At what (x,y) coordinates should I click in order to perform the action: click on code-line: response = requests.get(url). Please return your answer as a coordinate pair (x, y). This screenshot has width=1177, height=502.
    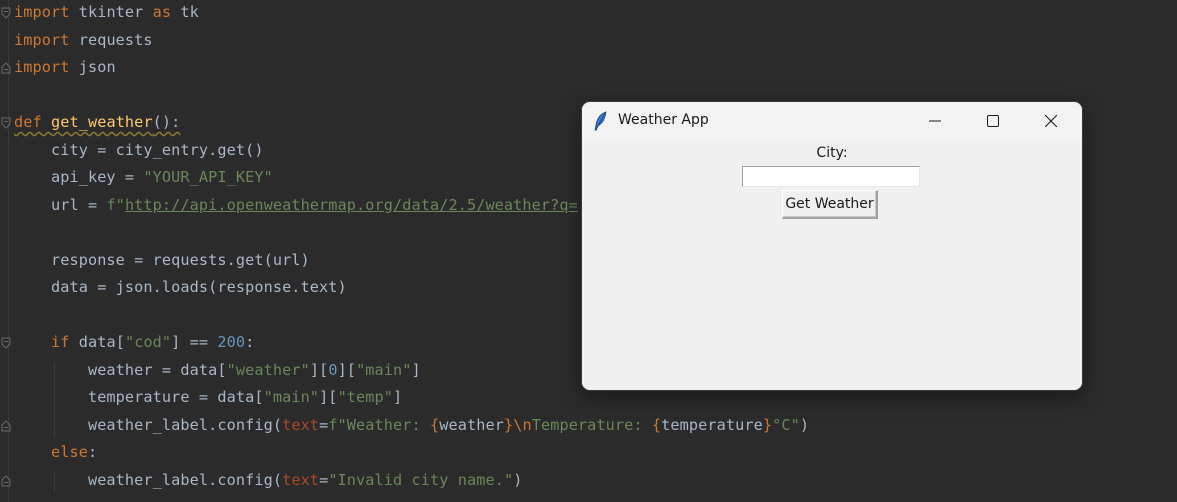
    Looking at the image, I should click on (162, 260).